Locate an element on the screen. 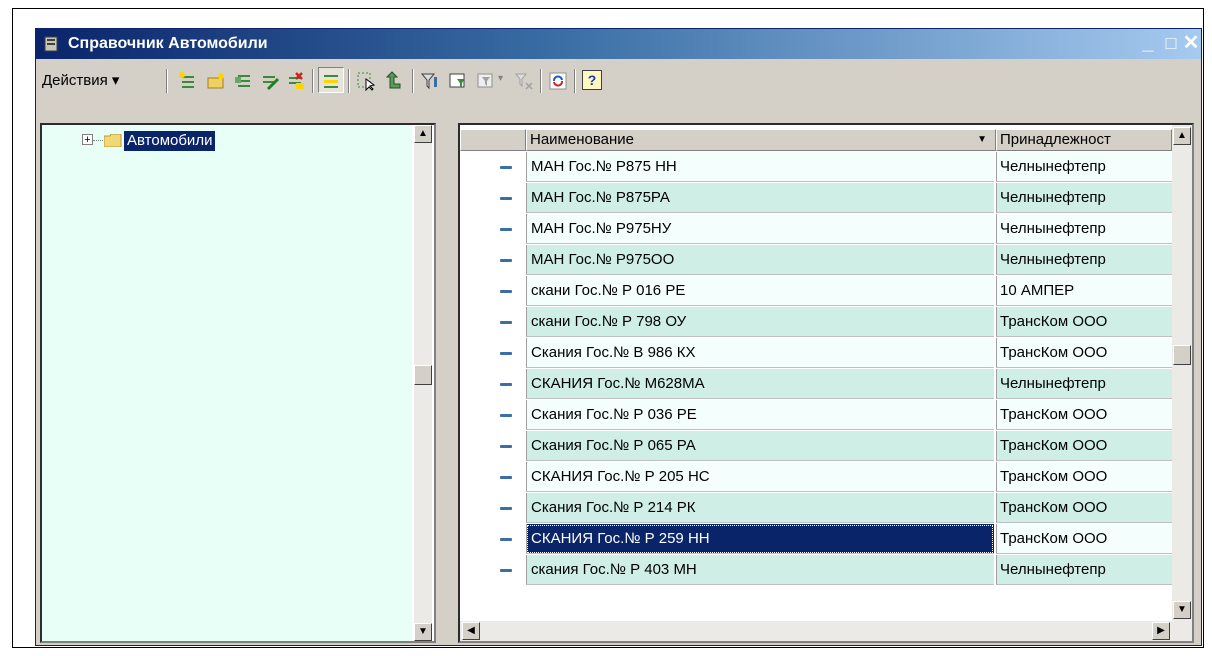  table-vertical-scrollbar: ▲ ▼ is located at coordinates (1182, 373).